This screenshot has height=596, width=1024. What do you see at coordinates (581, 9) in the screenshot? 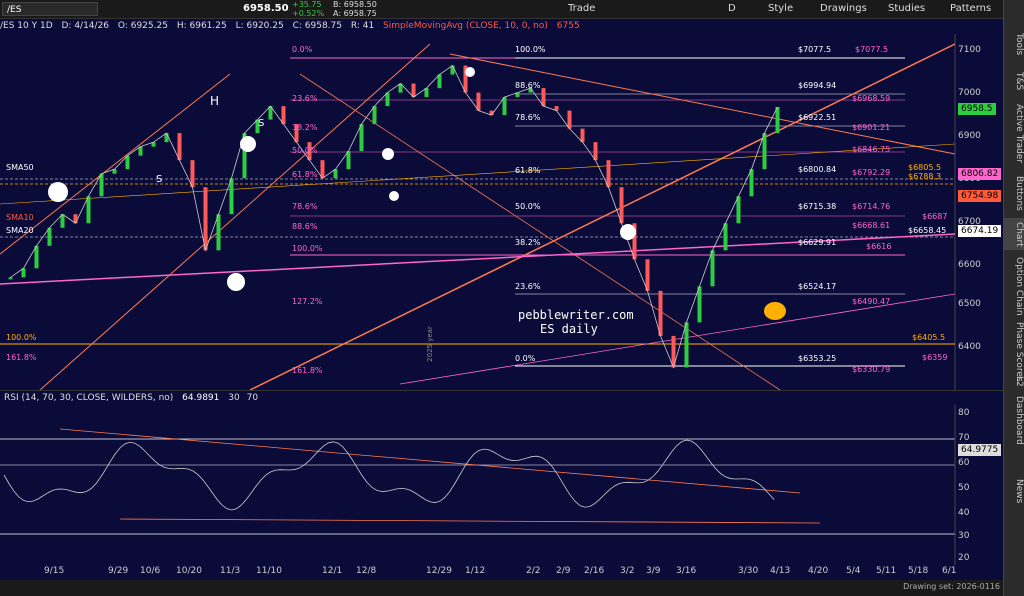
I see `trade-button: Trade` at bounding box center [581, 9].